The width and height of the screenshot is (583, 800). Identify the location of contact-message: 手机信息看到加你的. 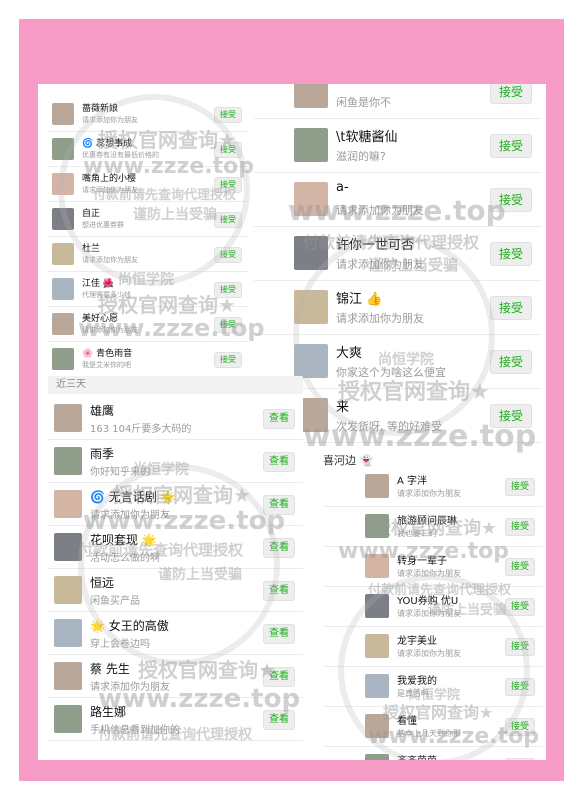
(135, 730).